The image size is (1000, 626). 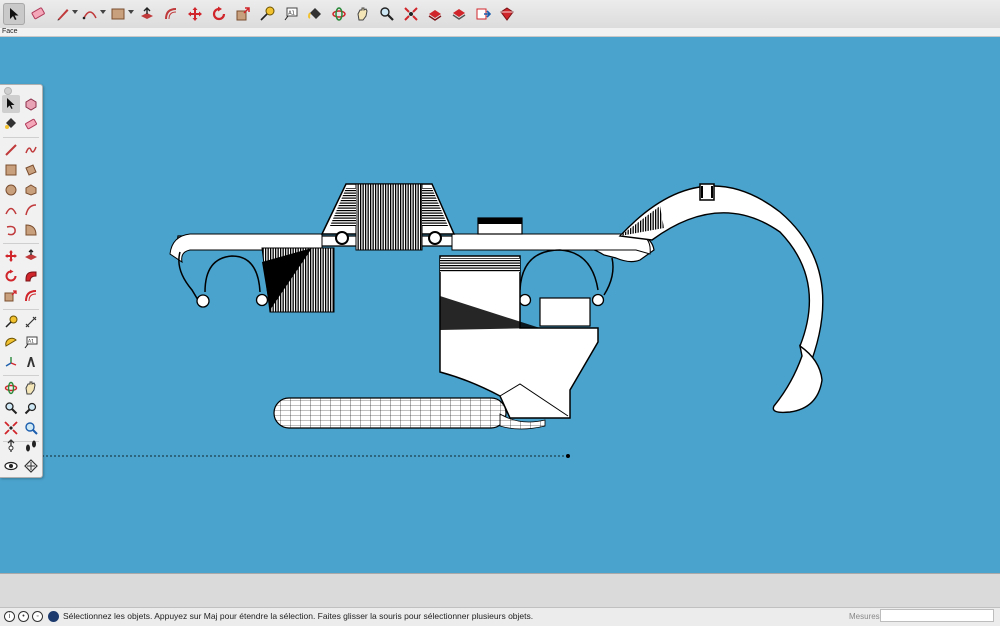 What do you see at coordinates (31, 362) in the screenshot?
I see `3d-text-icon` at bounding box center [31, 362].